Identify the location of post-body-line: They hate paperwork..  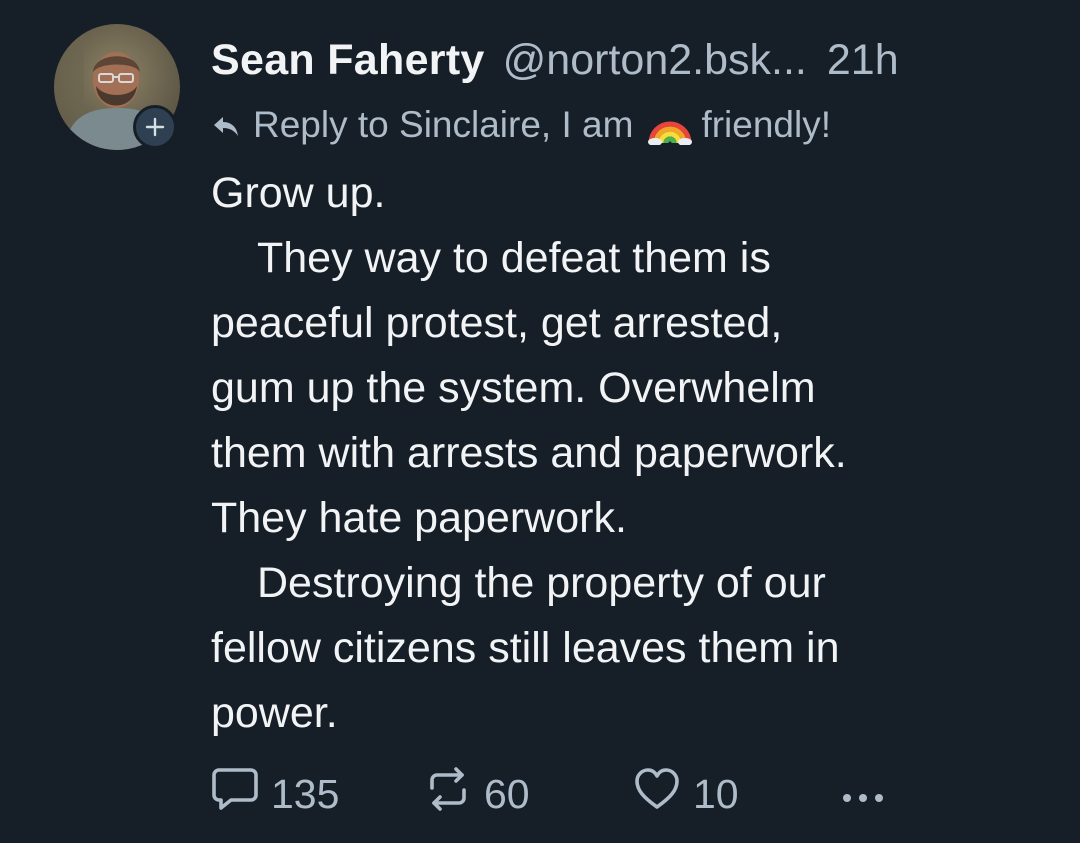
(419, 518).